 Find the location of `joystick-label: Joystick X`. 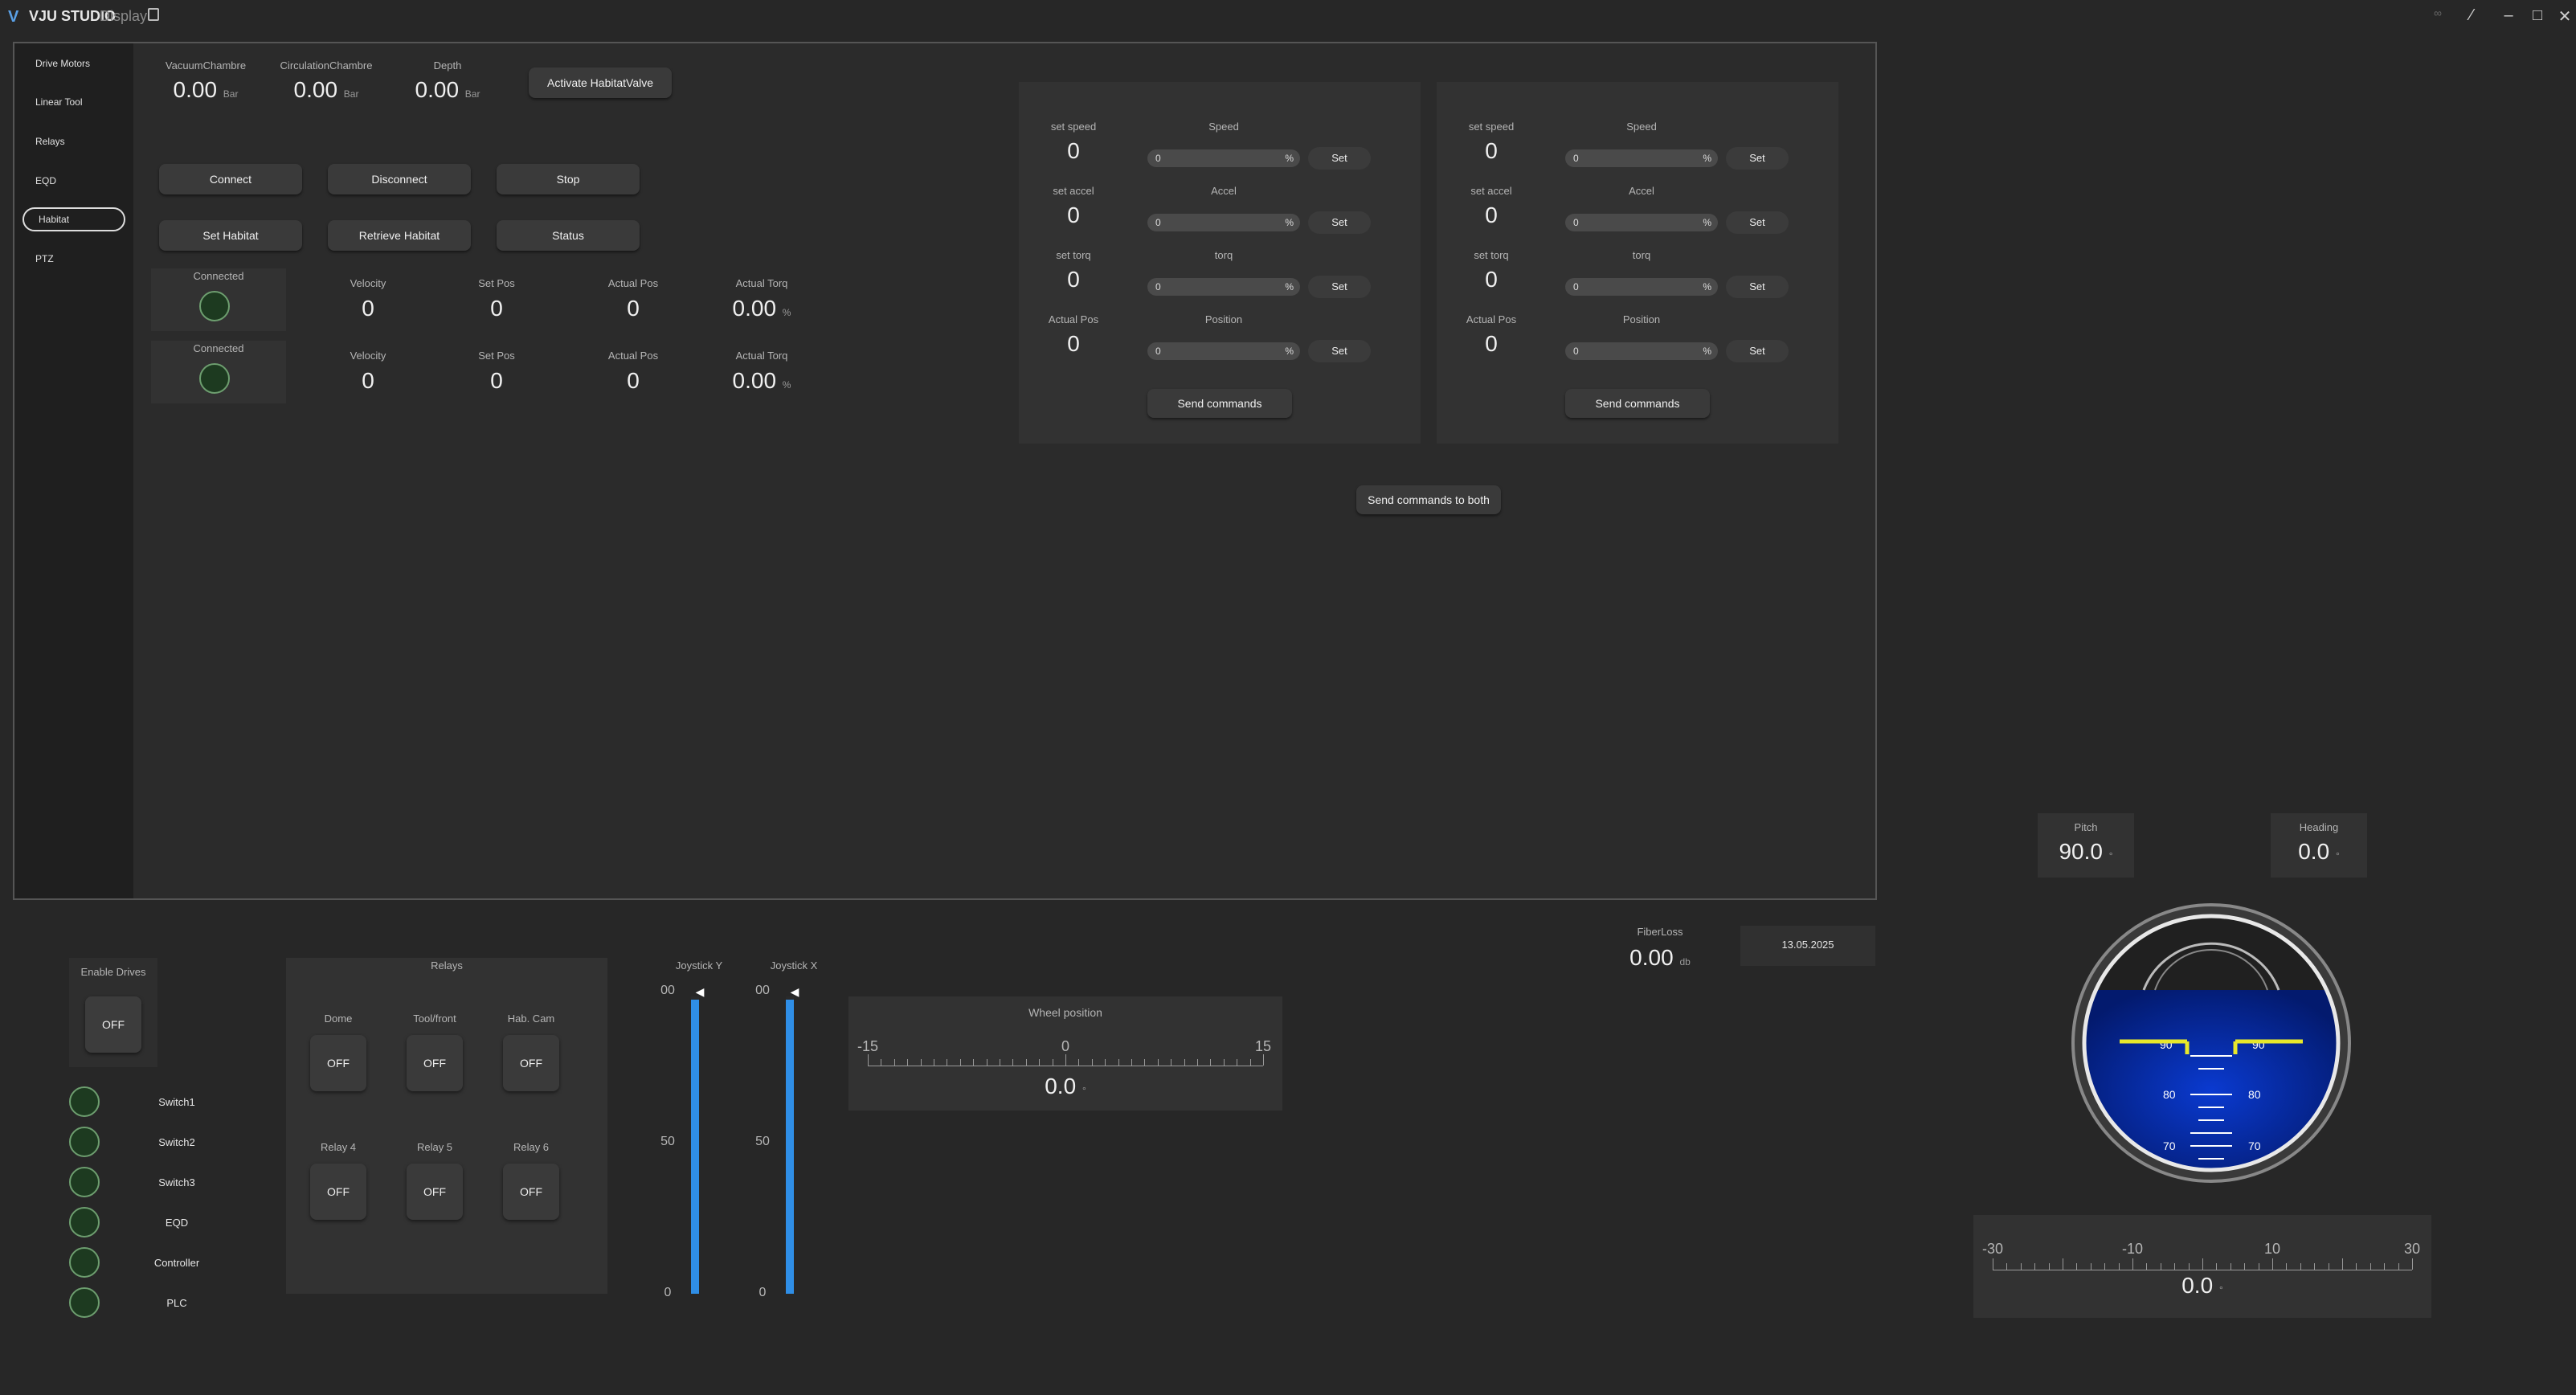

joystick-label: Joystick X is located at coordinates (794, 966).